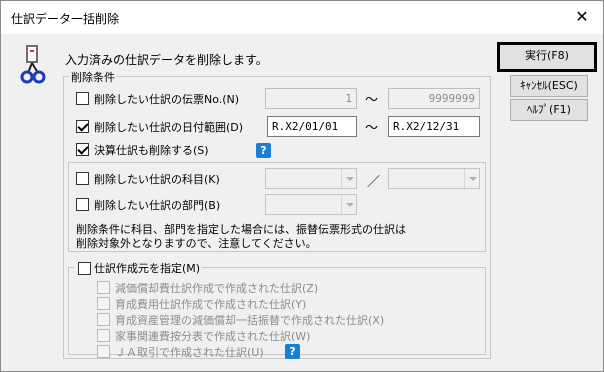 The height and width of the screenshot is (372, 604). I want to click on account-checkbox, so click(82, 178).